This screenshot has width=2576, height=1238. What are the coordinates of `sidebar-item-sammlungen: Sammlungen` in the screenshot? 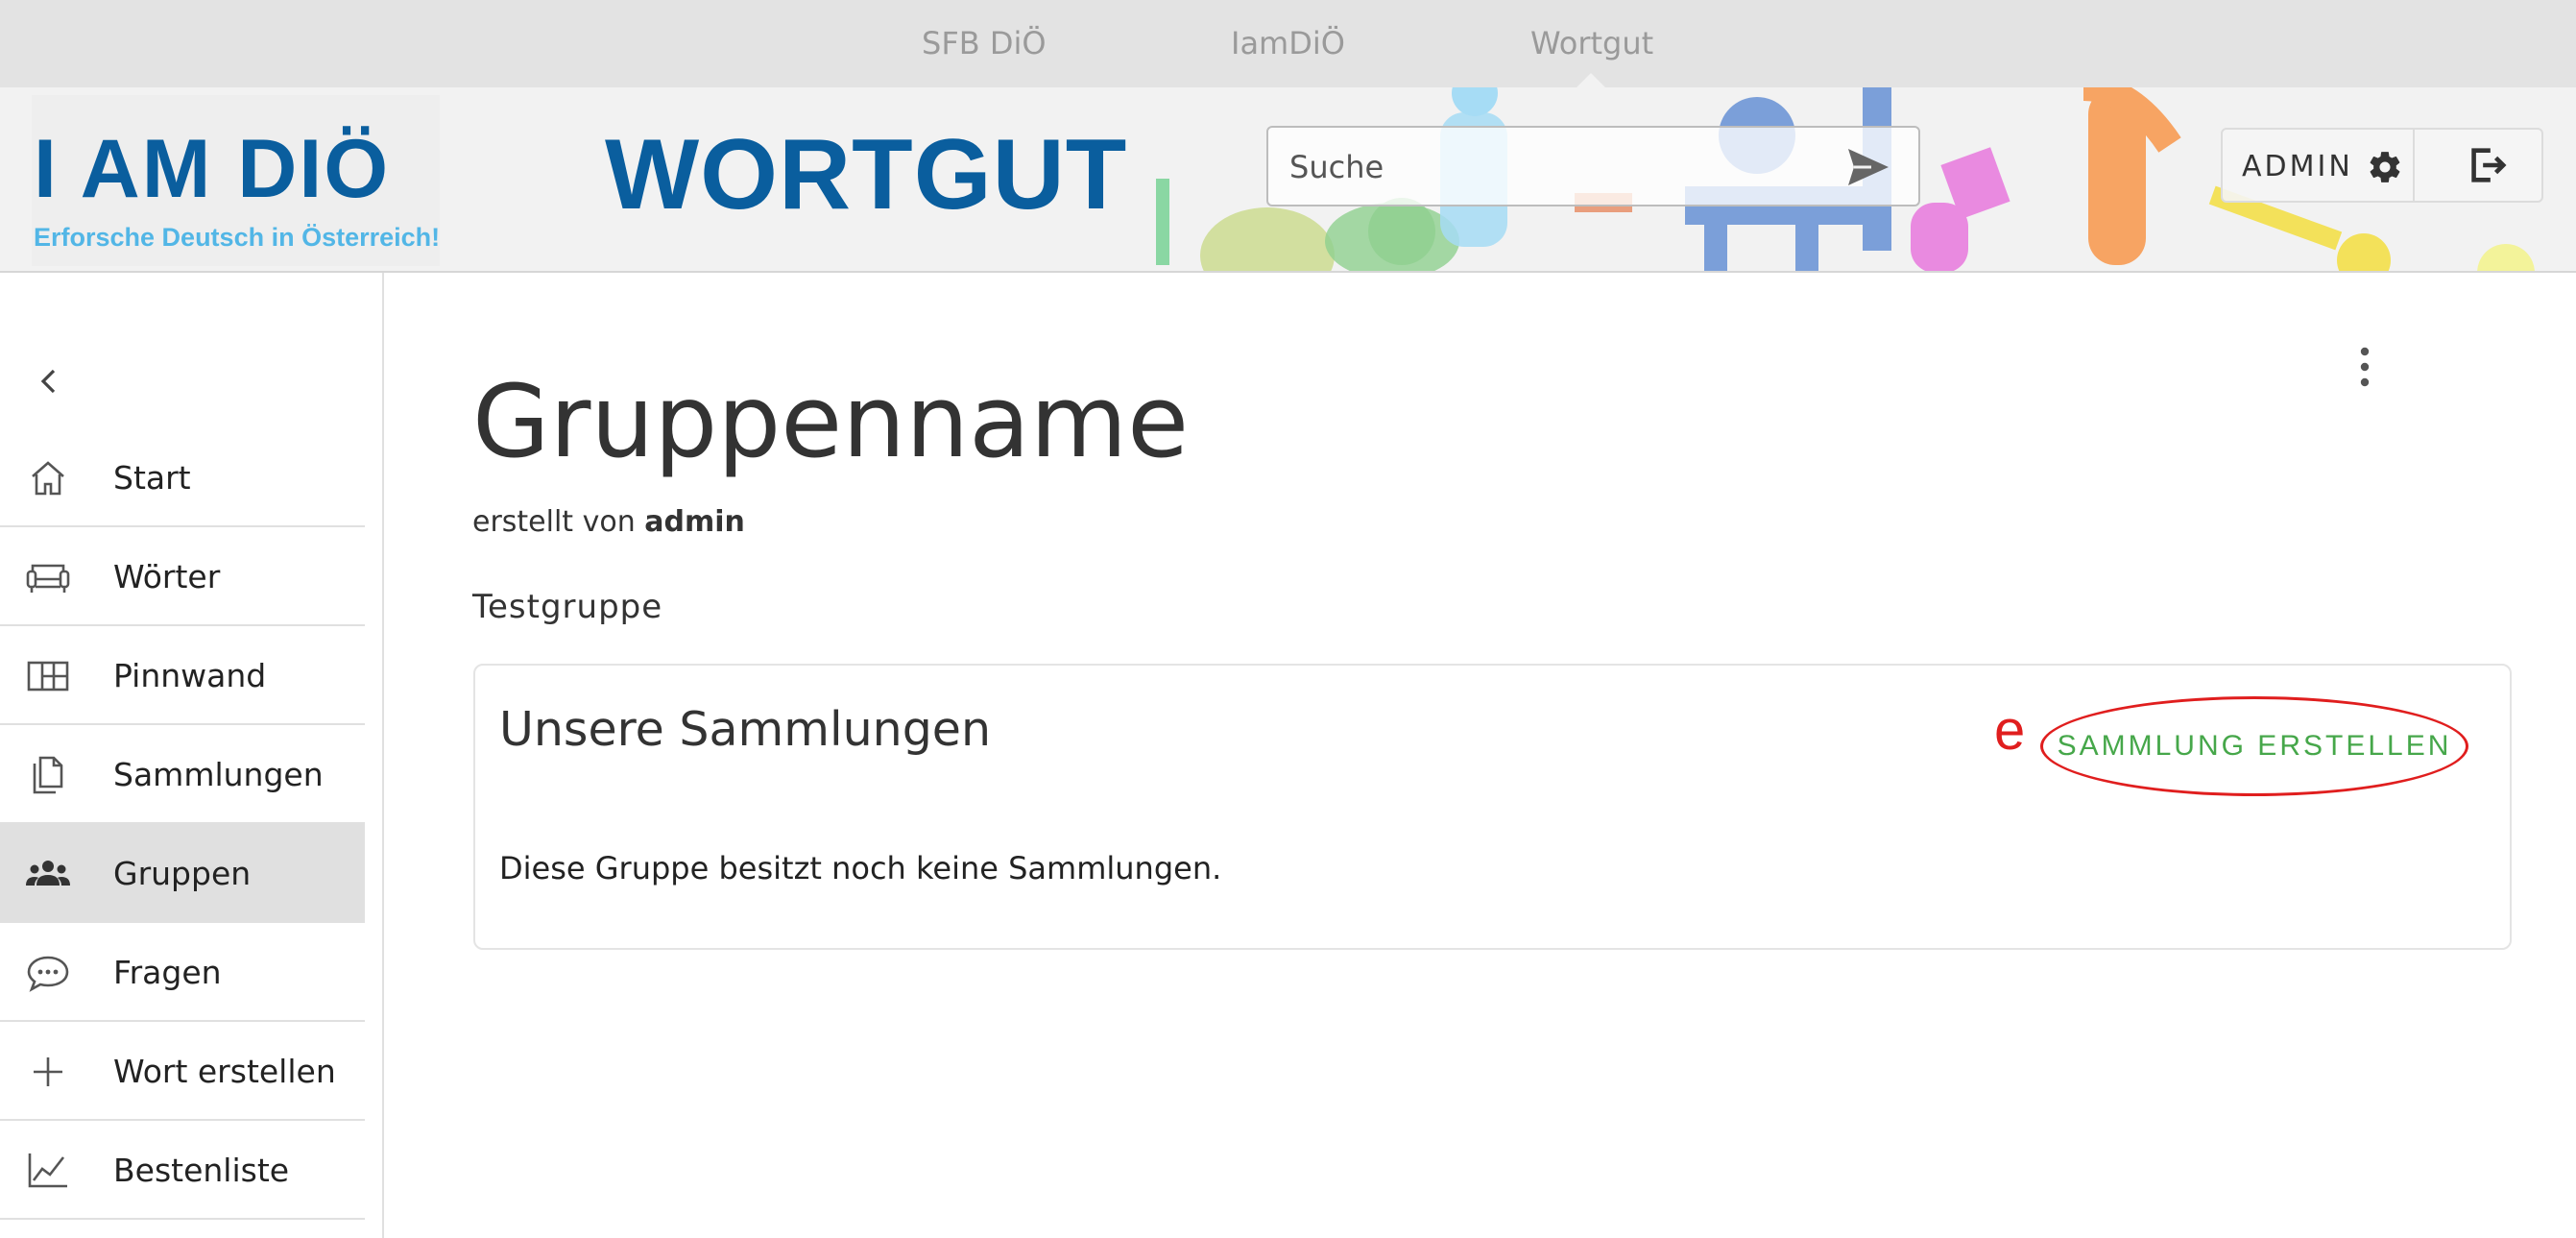 It's located at (182, 774).